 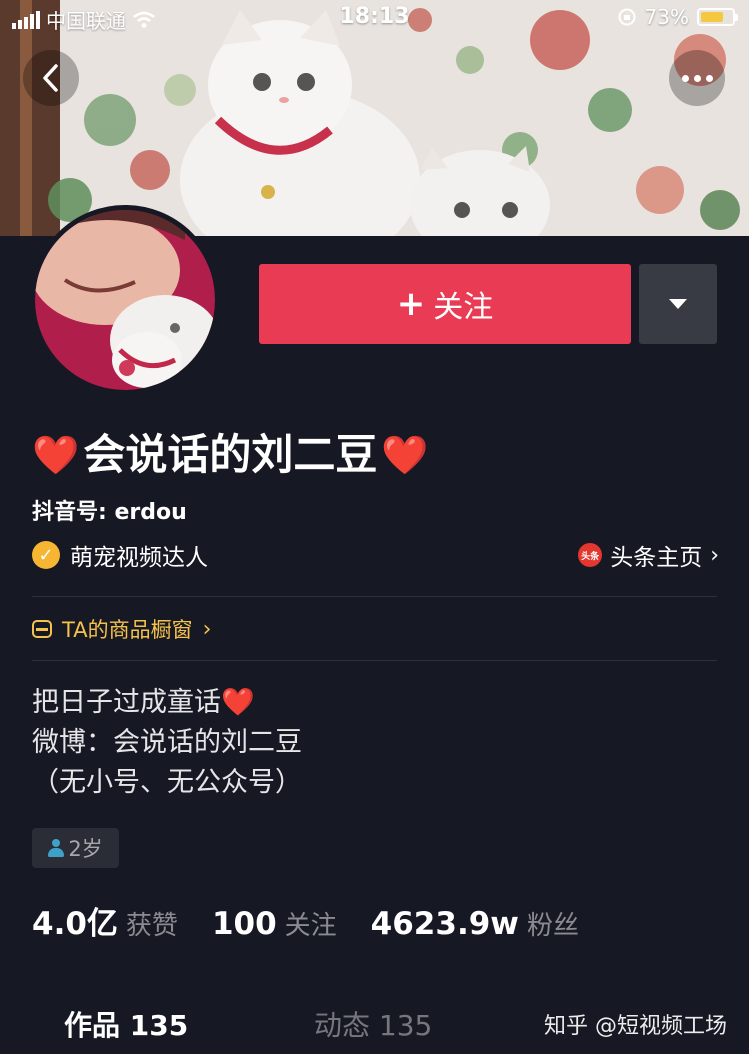 I want to click on followers-stat: 4623.9w 粉丝, so click(x=475, y=923).